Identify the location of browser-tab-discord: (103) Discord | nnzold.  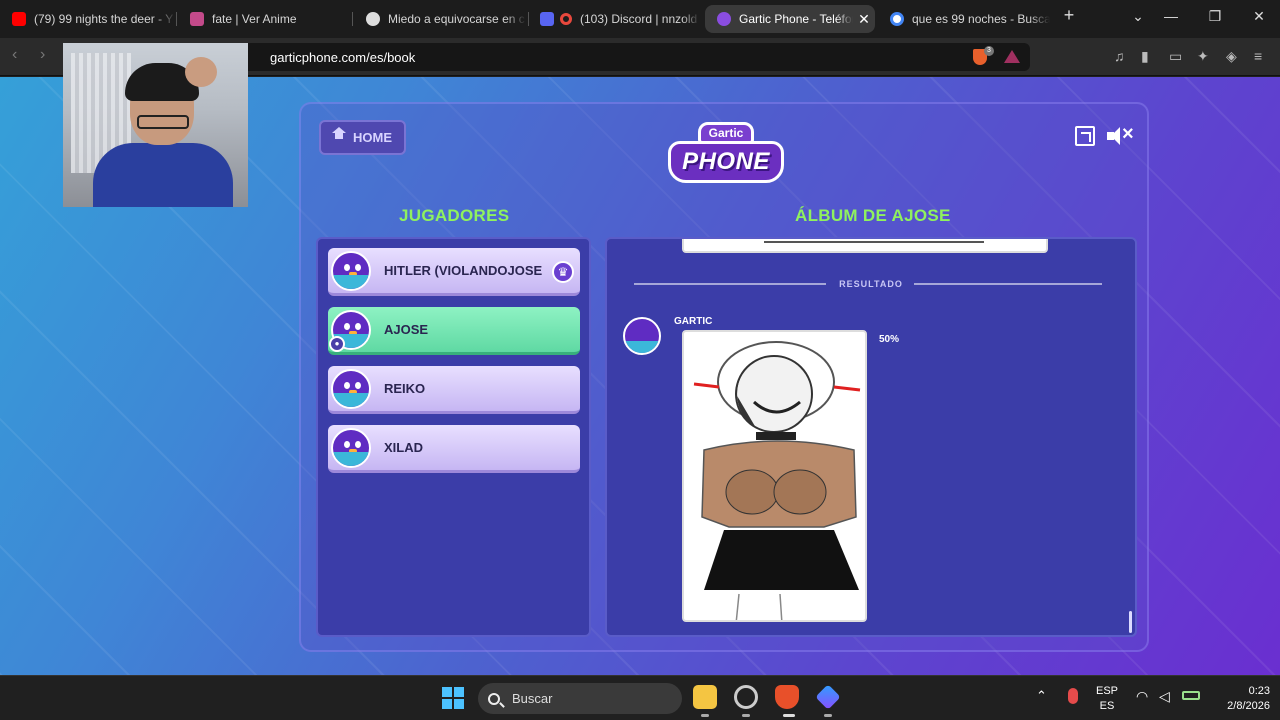
(614, 19).